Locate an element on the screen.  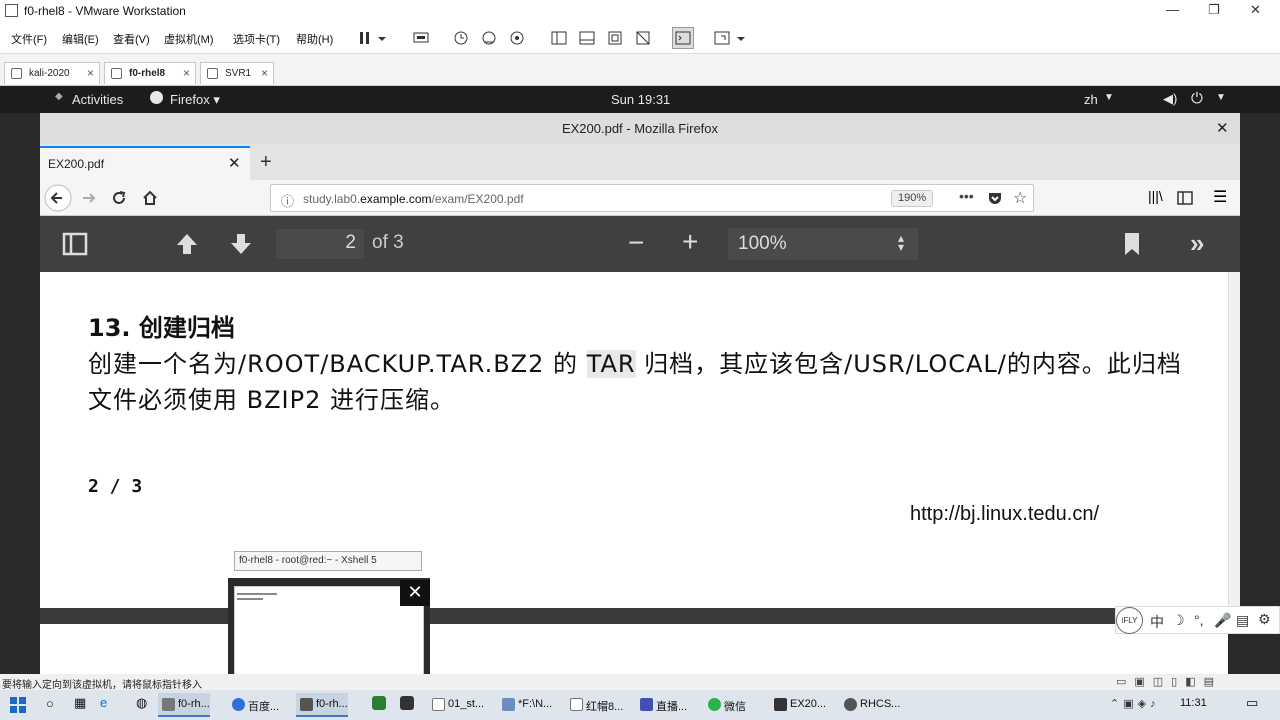
home-icon is located at coordinates (150, 198).